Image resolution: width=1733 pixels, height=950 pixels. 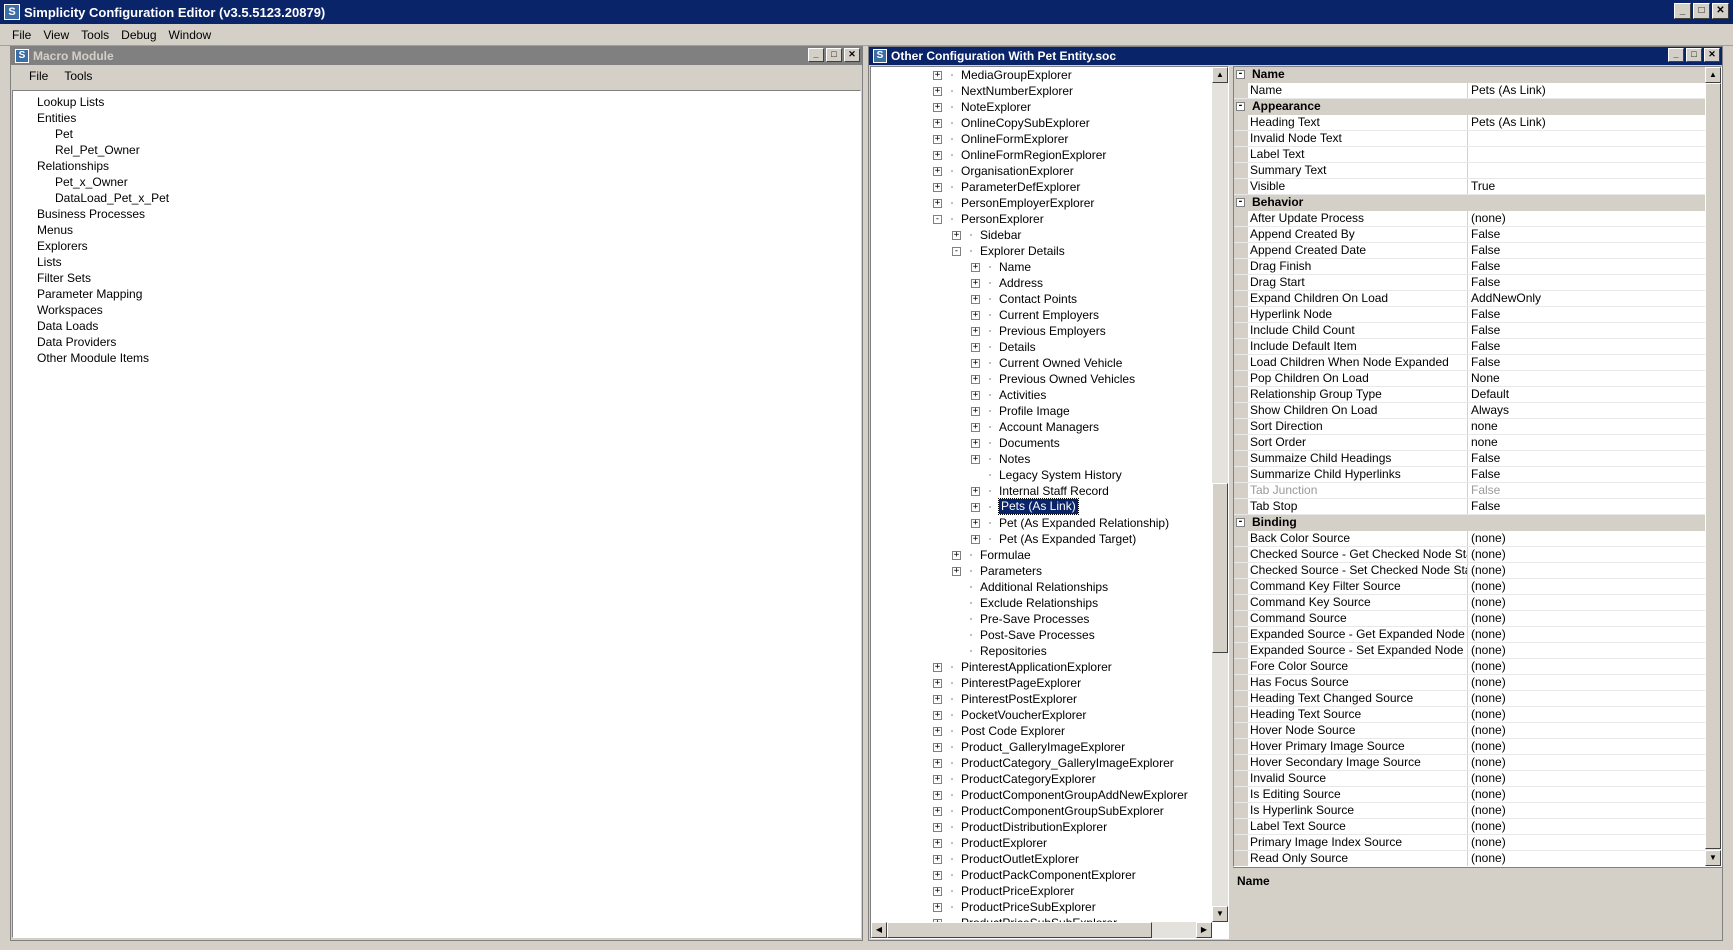 I want to click on property-row-hover-secondary-image-source: Hover Secondary Image Source (none), so click(x=1469, y=763).